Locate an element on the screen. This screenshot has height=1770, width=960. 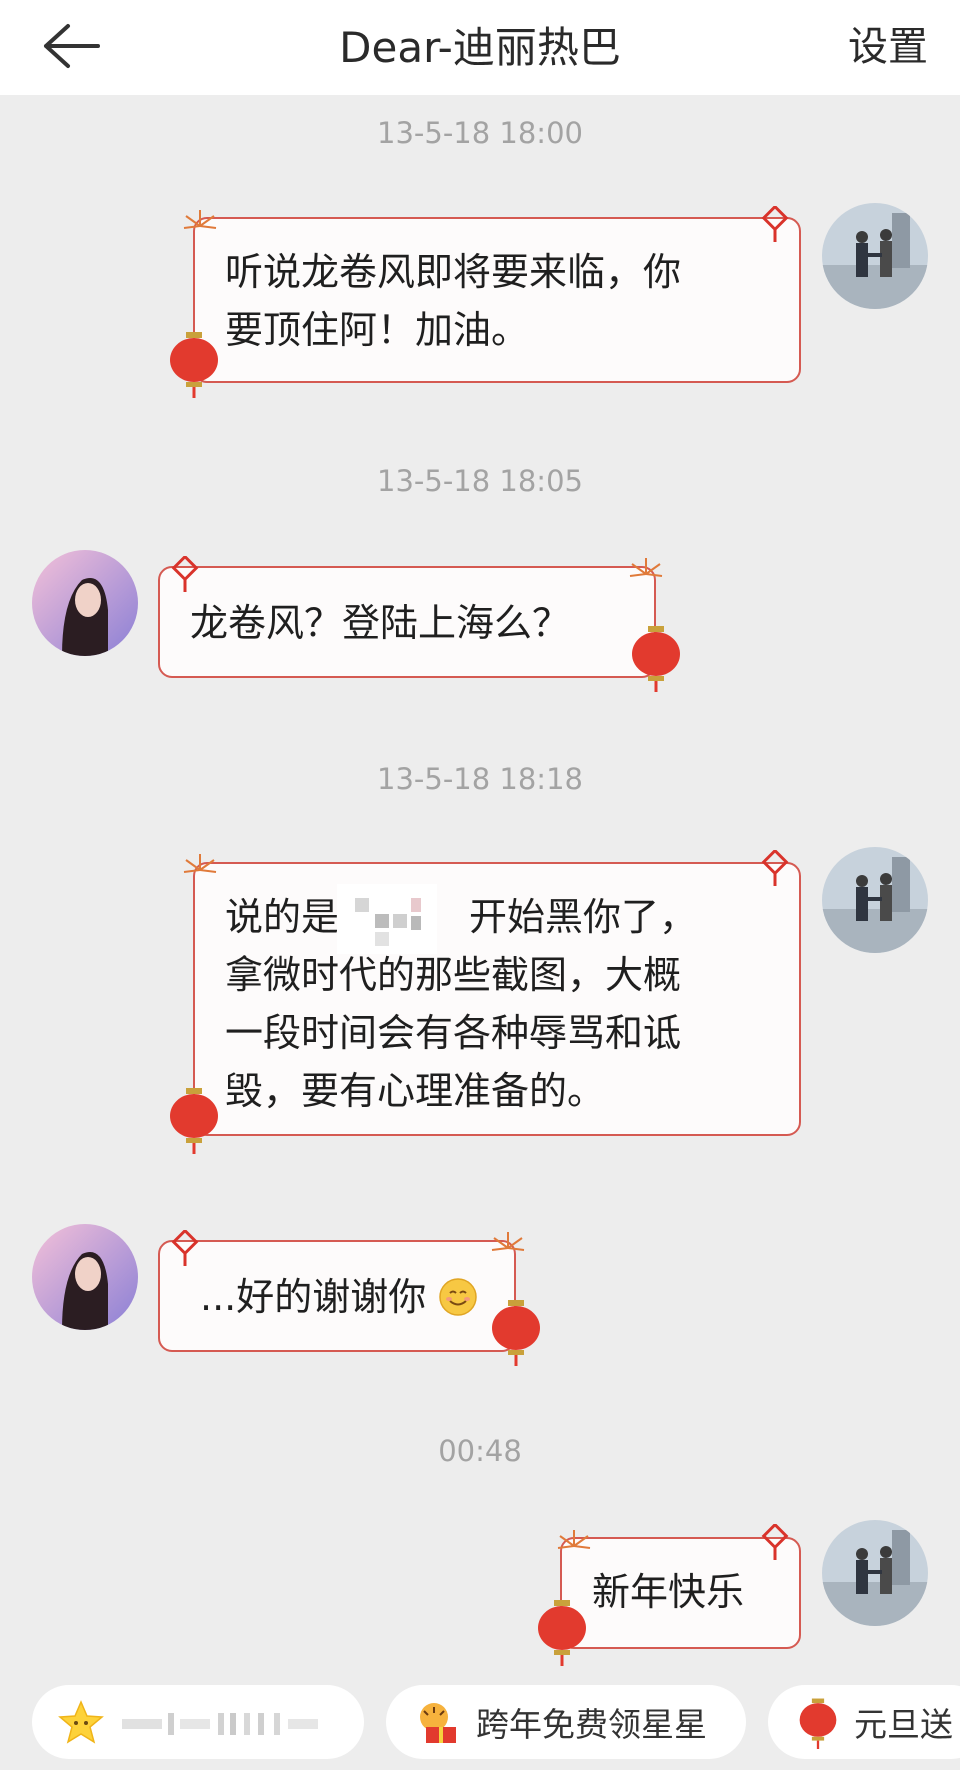
settings-button: 设置 is located at coordinates (888, 43).